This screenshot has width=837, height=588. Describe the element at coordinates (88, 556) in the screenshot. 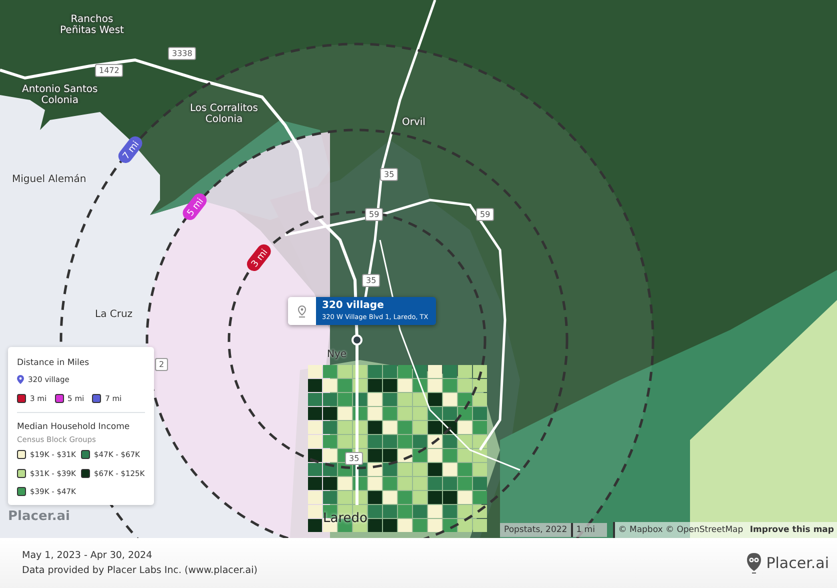

I see `date-range: May 1, 2023 - Apr 30, 2024` at that location.